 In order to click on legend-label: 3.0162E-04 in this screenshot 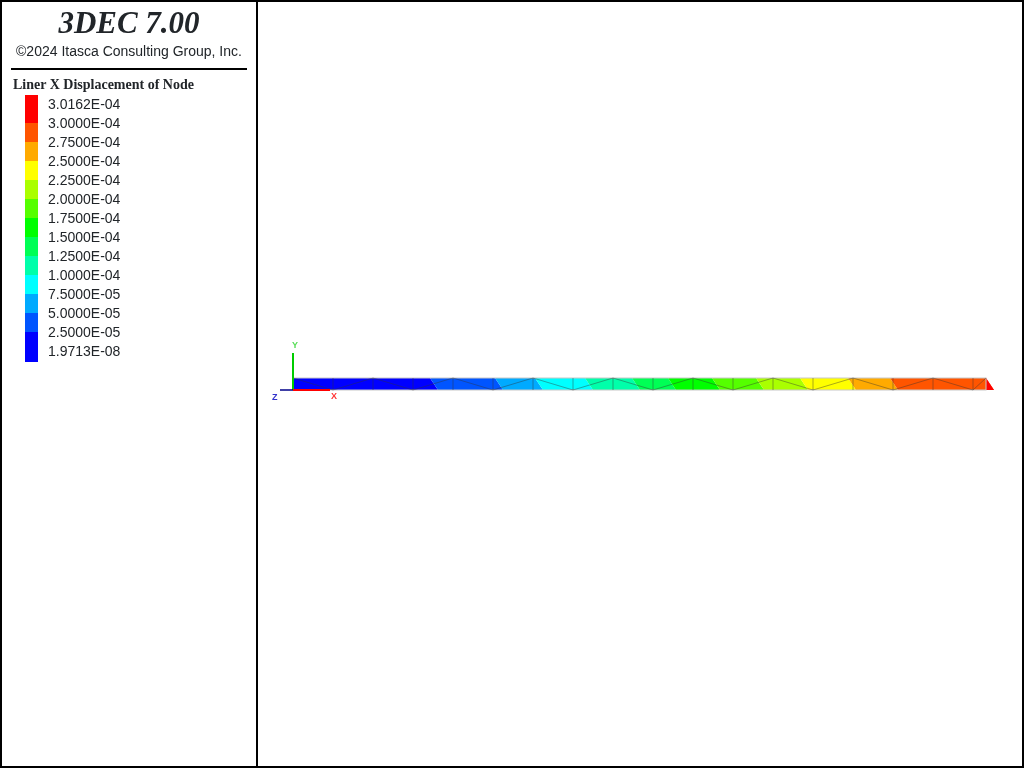, I will do `click(84, 104)`.